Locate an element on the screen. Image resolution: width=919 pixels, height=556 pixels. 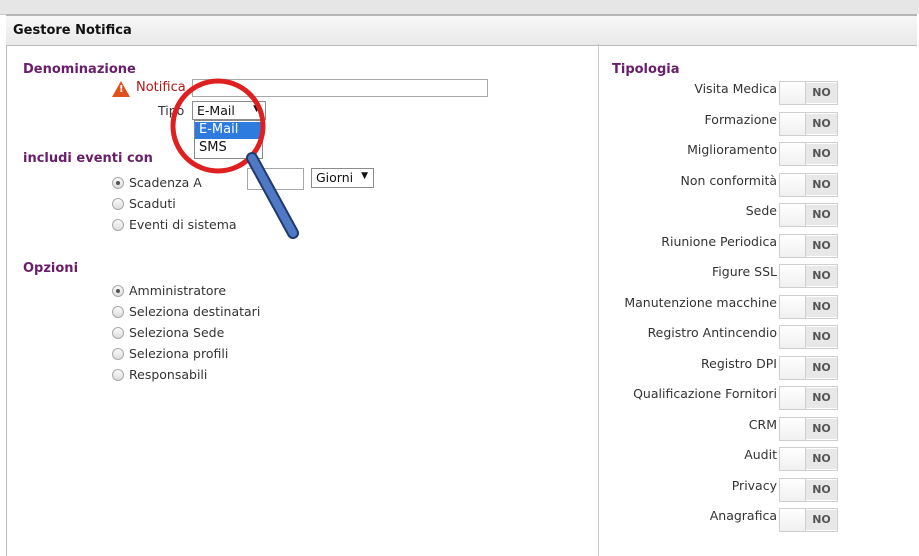
column-divider is located at coordinates (598, 300).